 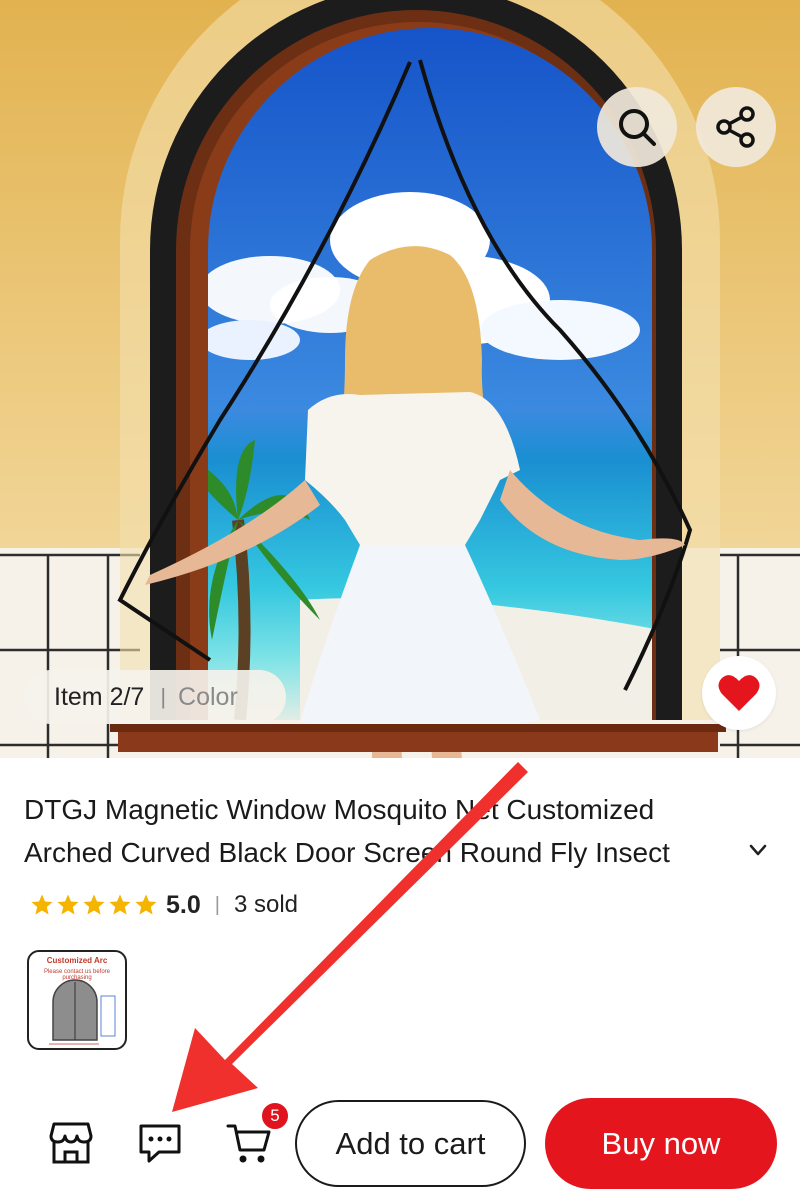 I want to click on share-icon, so click(x=735, y=127).